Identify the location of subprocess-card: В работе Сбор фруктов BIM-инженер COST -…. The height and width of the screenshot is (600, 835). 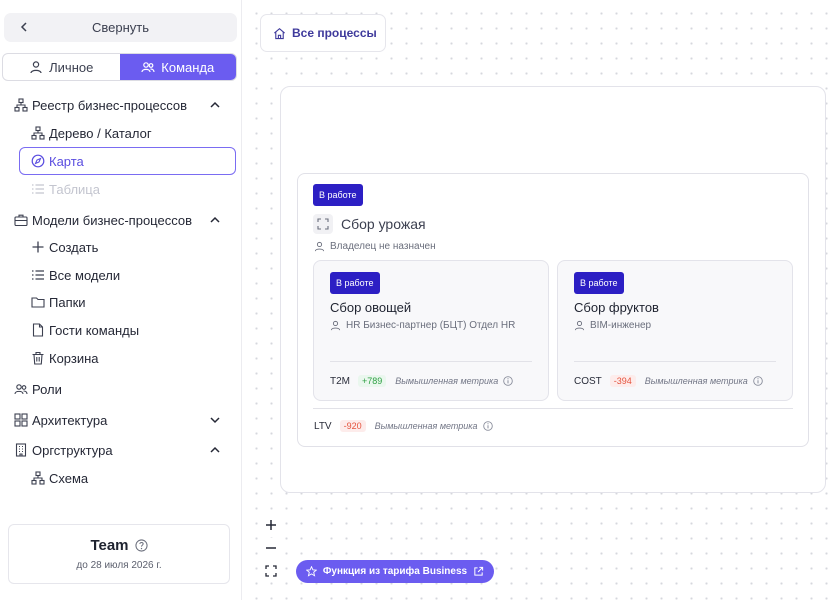
(675, 330).